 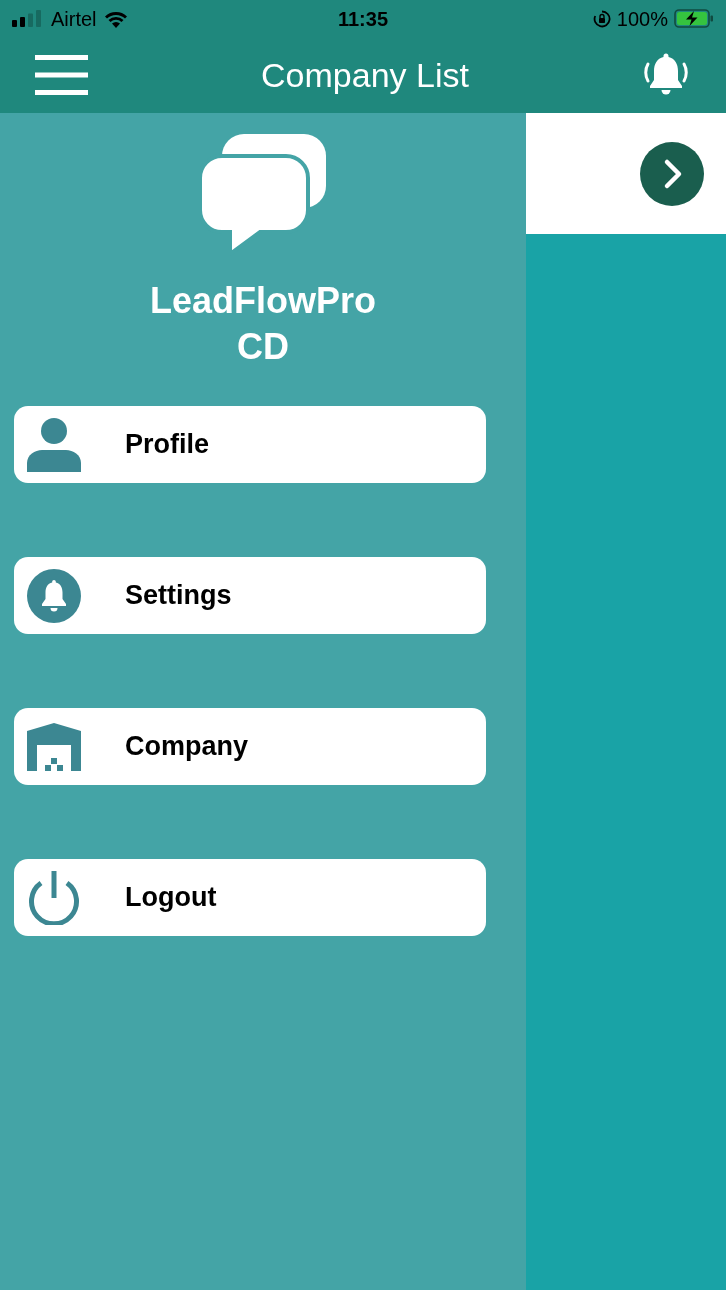 I want to click on rotation-lock-icon, so click(x=601, y=18).